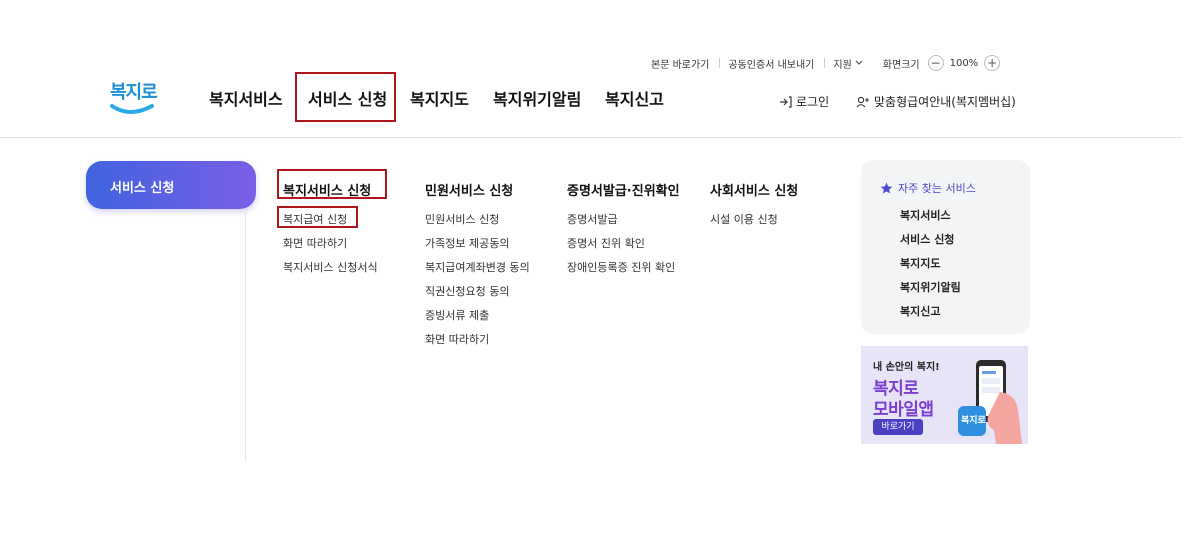 Image resolution: width=1182 pixels, height=538 pixels. What do you see at coordinates (462, 219) in the screenshot?
I see `menu-item: 민원서비스 신청` at bounding box center [462, 219].